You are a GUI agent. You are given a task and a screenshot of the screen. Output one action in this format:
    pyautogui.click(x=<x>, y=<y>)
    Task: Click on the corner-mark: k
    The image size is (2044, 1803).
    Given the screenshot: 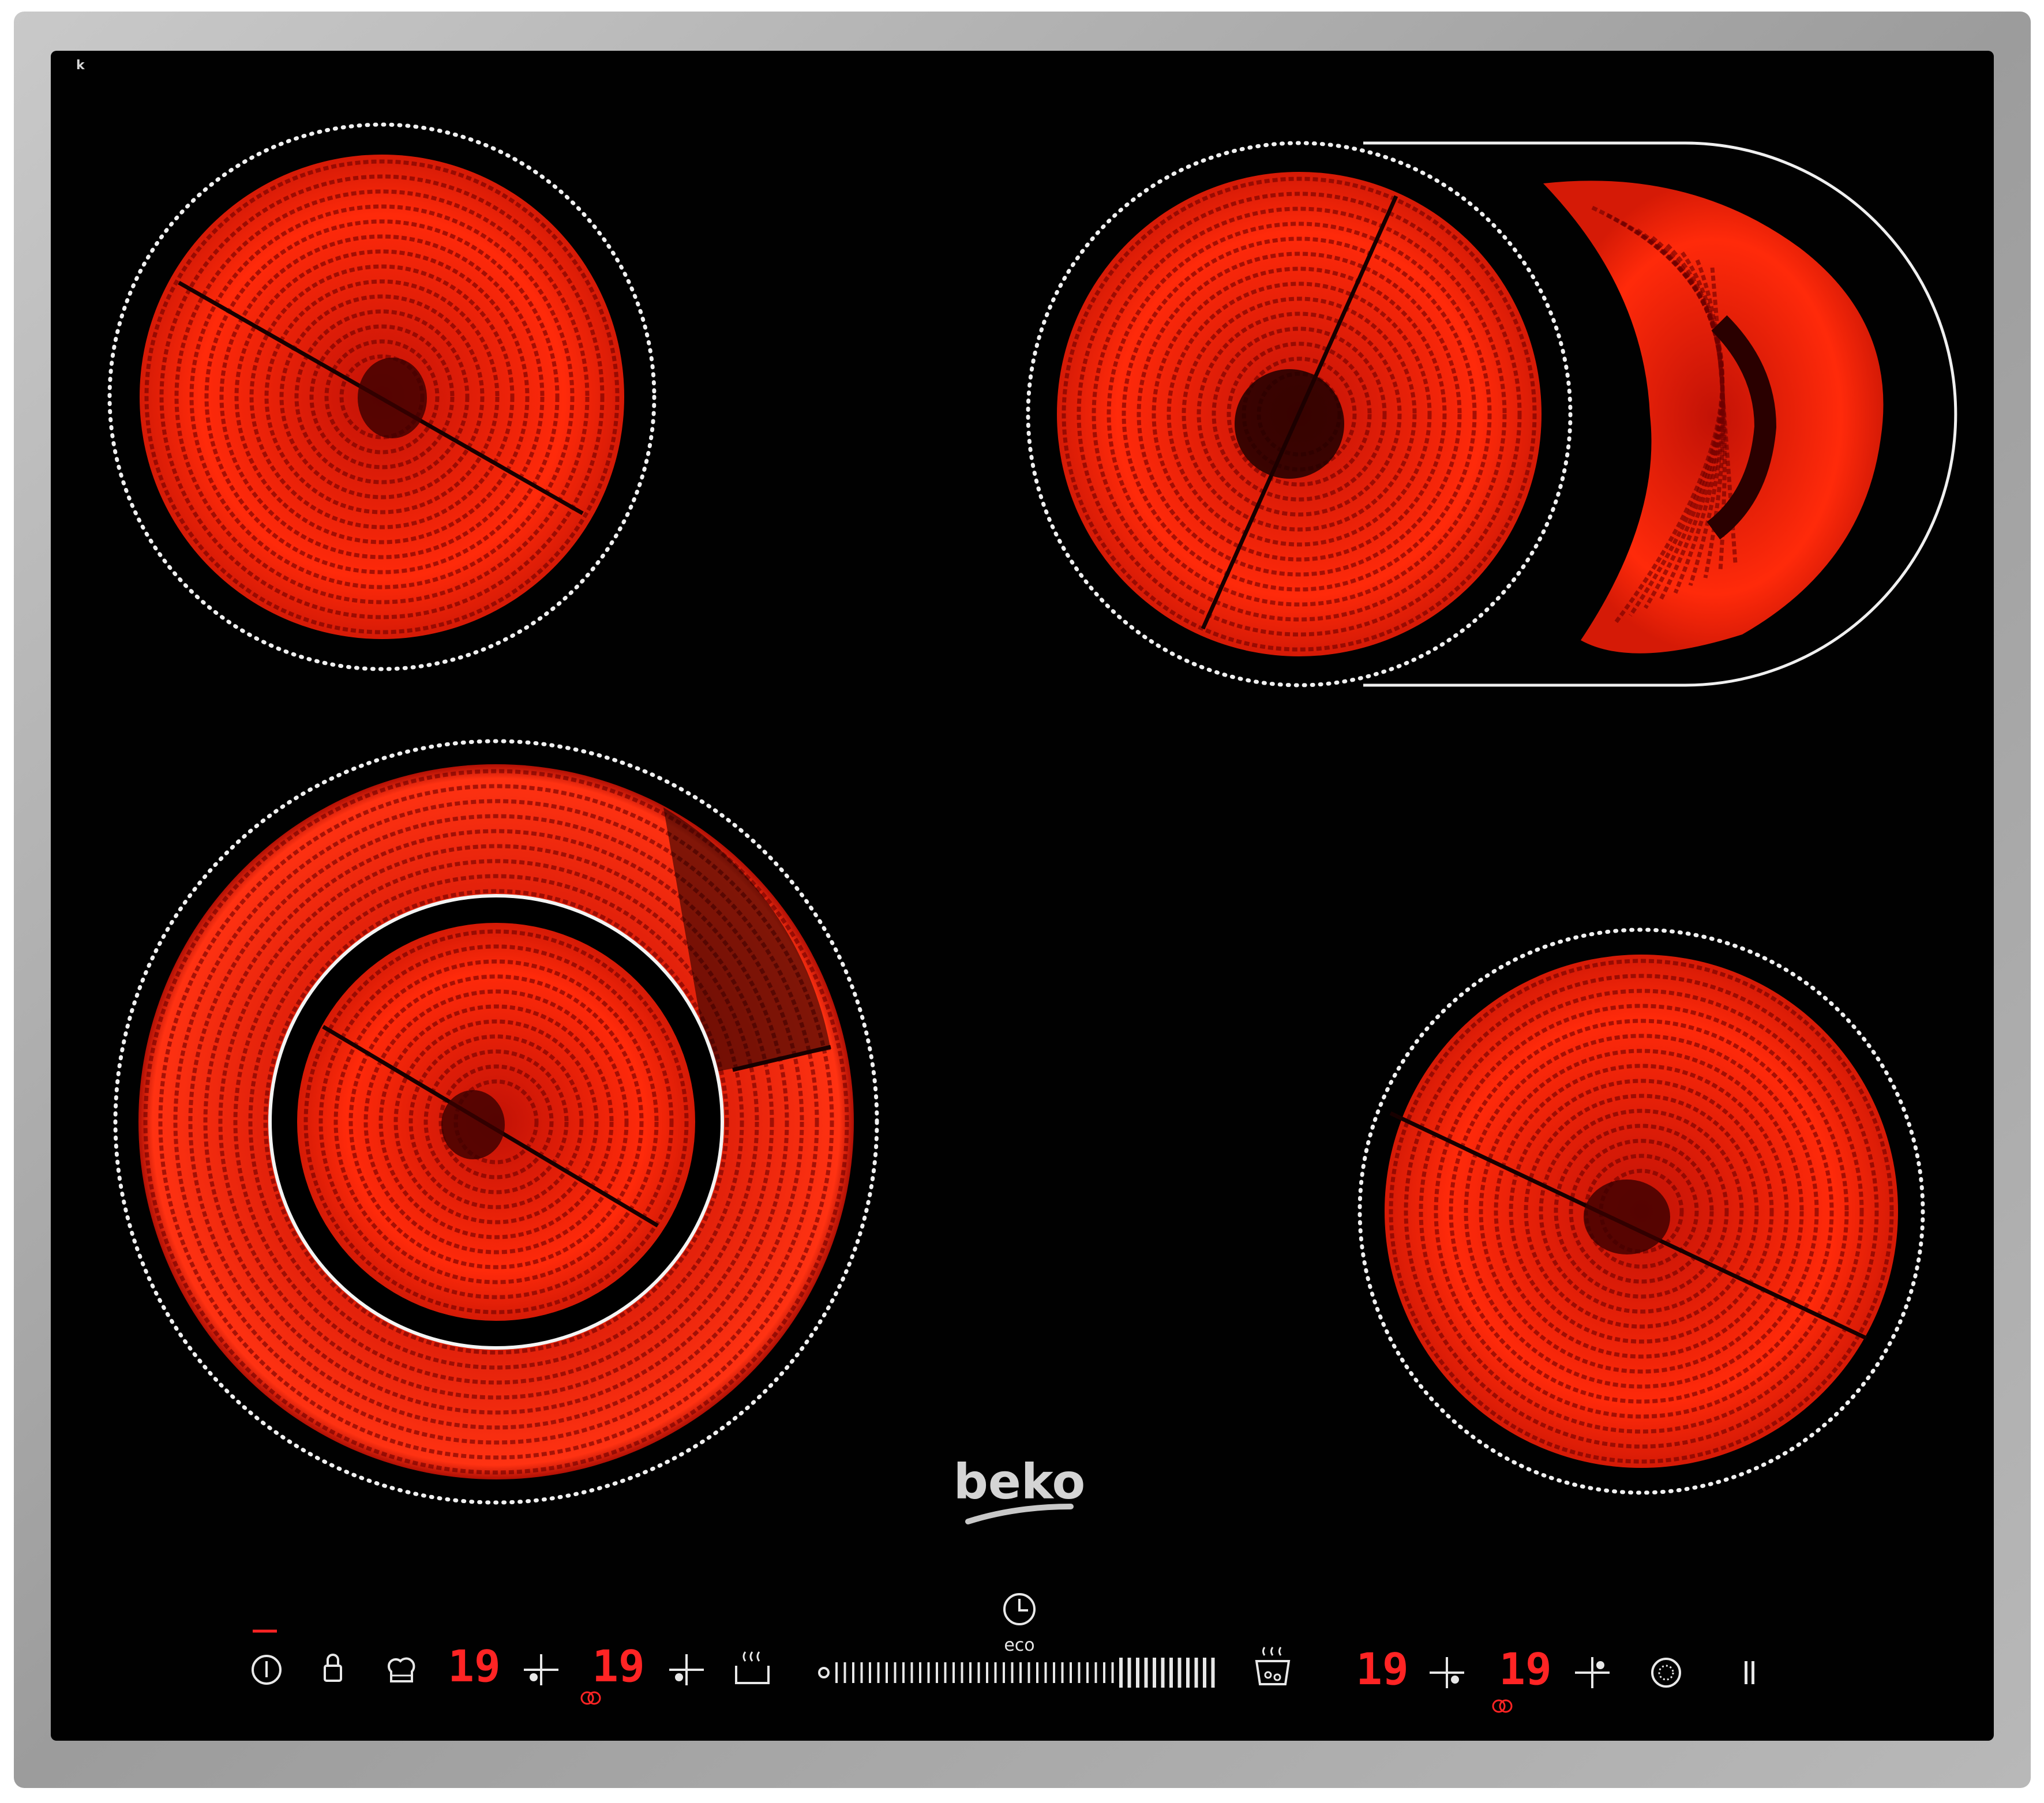 What is the action you would take?
    pyautogui.click(x=80, y=65)
    